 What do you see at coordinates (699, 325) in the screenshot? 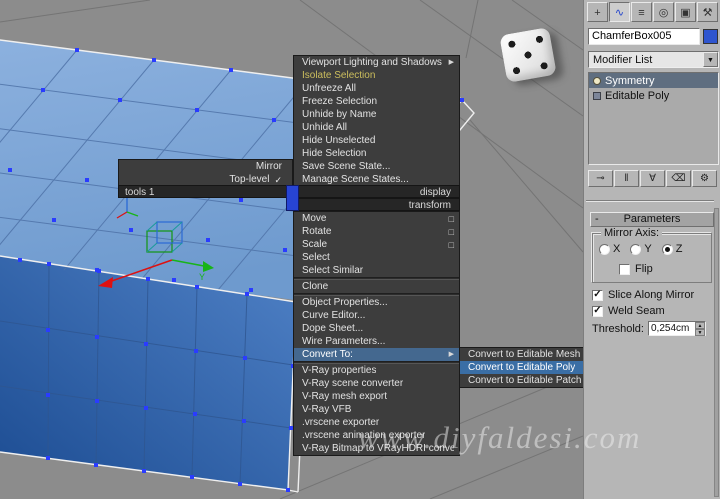
I see `spinner-up-icon: ▲` at bounding box center [699, 325].